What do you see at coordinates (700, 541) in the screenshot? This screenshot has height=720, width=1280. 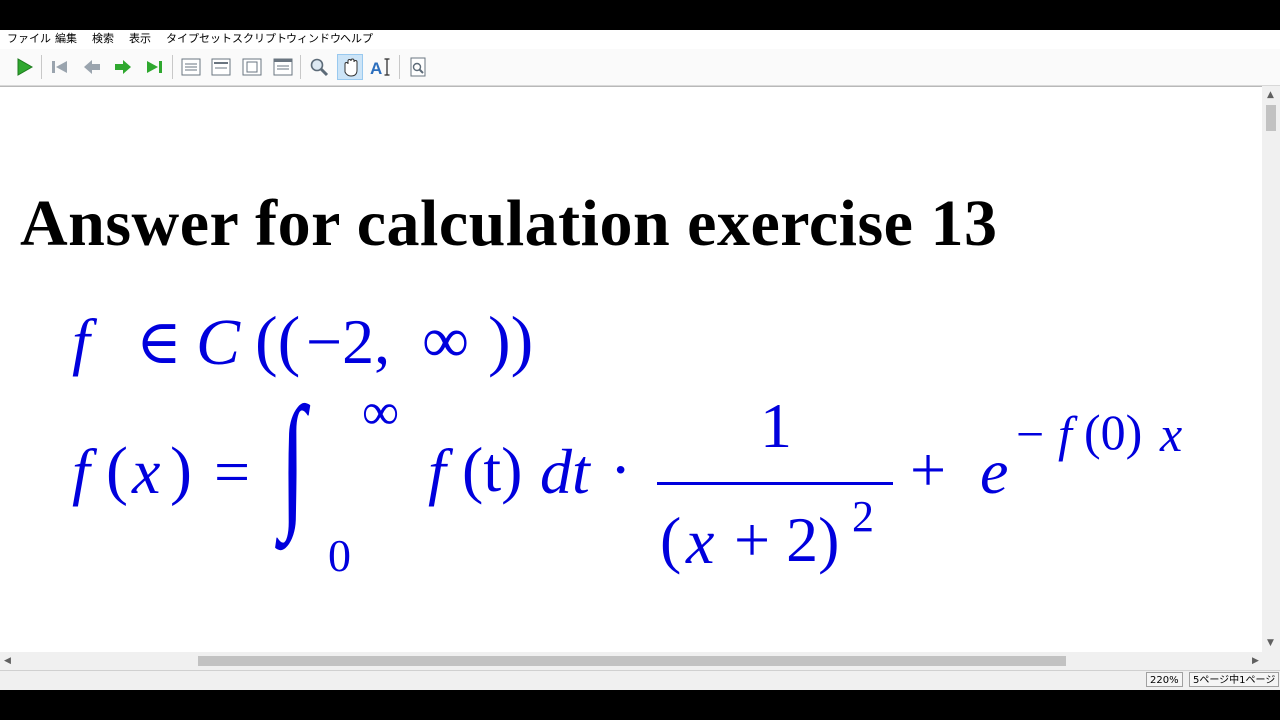 I see `eq2-den-x: x` at bounding box center [700, 541].